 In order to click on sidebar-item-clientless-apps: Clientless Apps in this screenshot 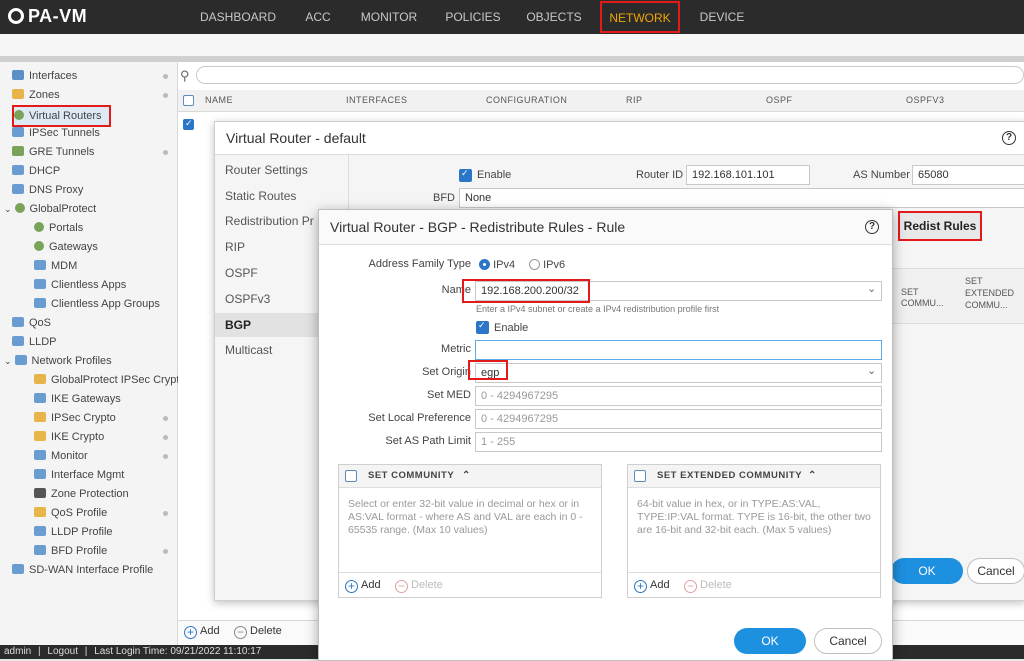, I will do `click(80, 285)`.